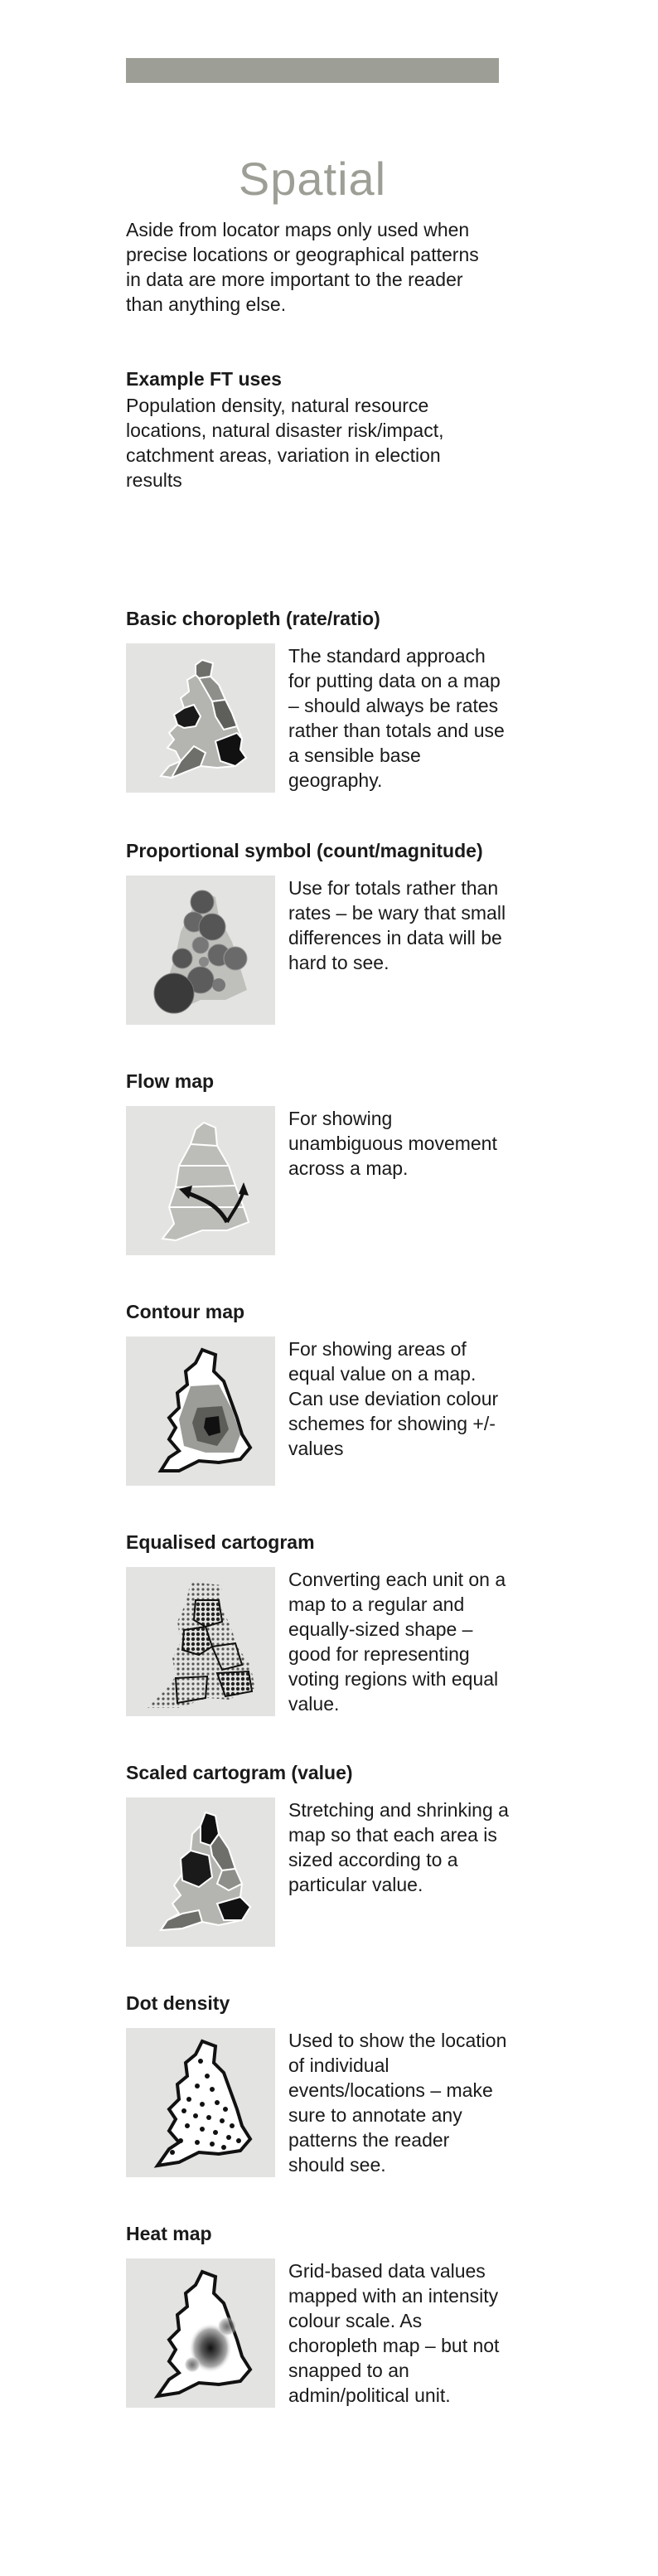  I want to click on dot-density-map-icon, so click(200, 2102).